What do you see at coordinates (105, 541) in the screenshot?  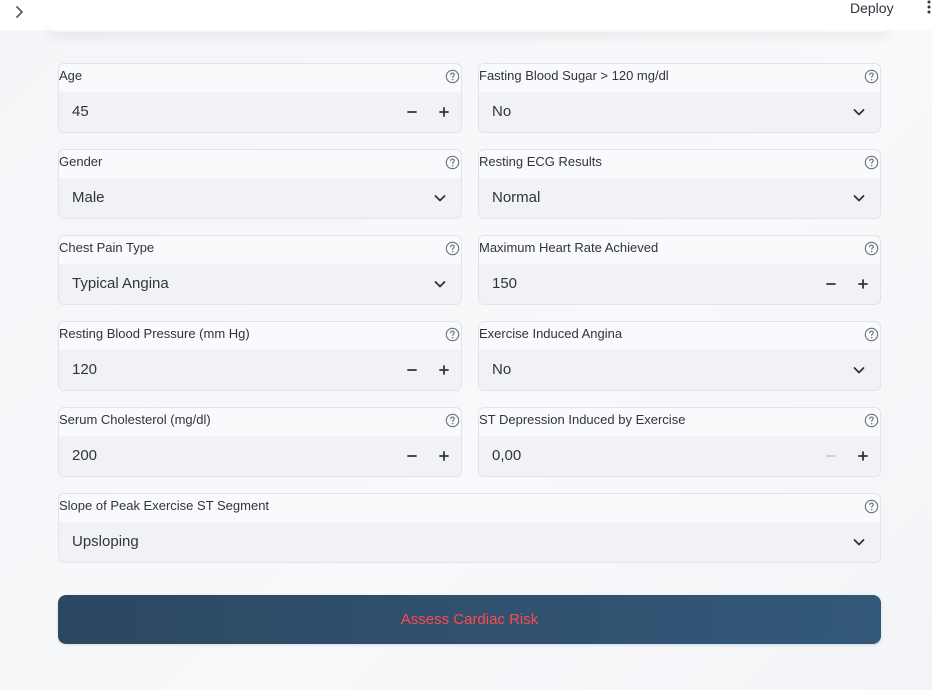 I see `slope-value: Upsloping` at bounding box center [105, 541].